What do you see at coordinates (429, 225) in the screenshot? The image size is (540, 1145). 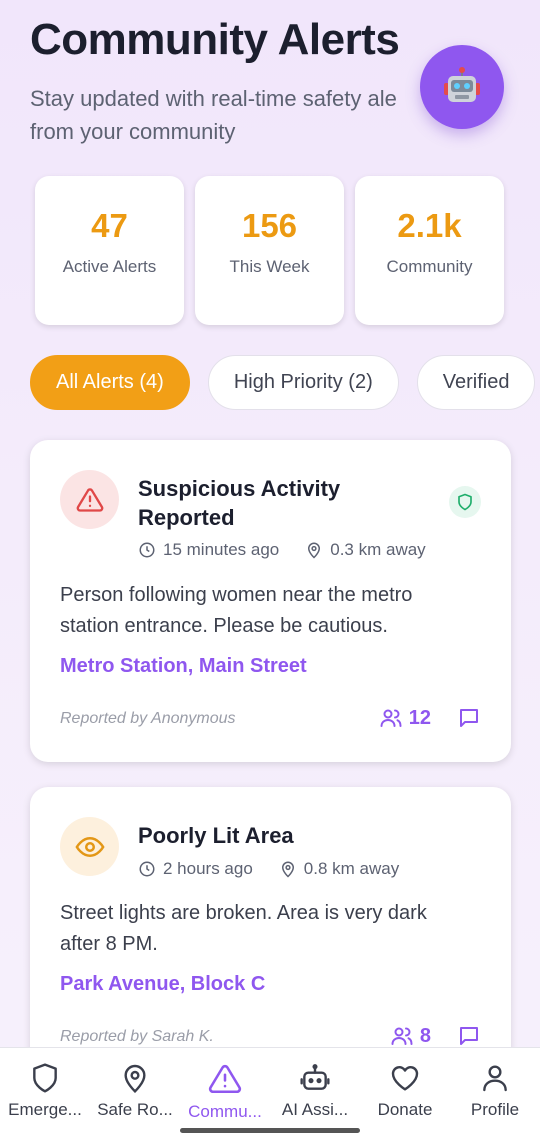 I see `stat-value: 2.1k` at bounding box center [429, 225].